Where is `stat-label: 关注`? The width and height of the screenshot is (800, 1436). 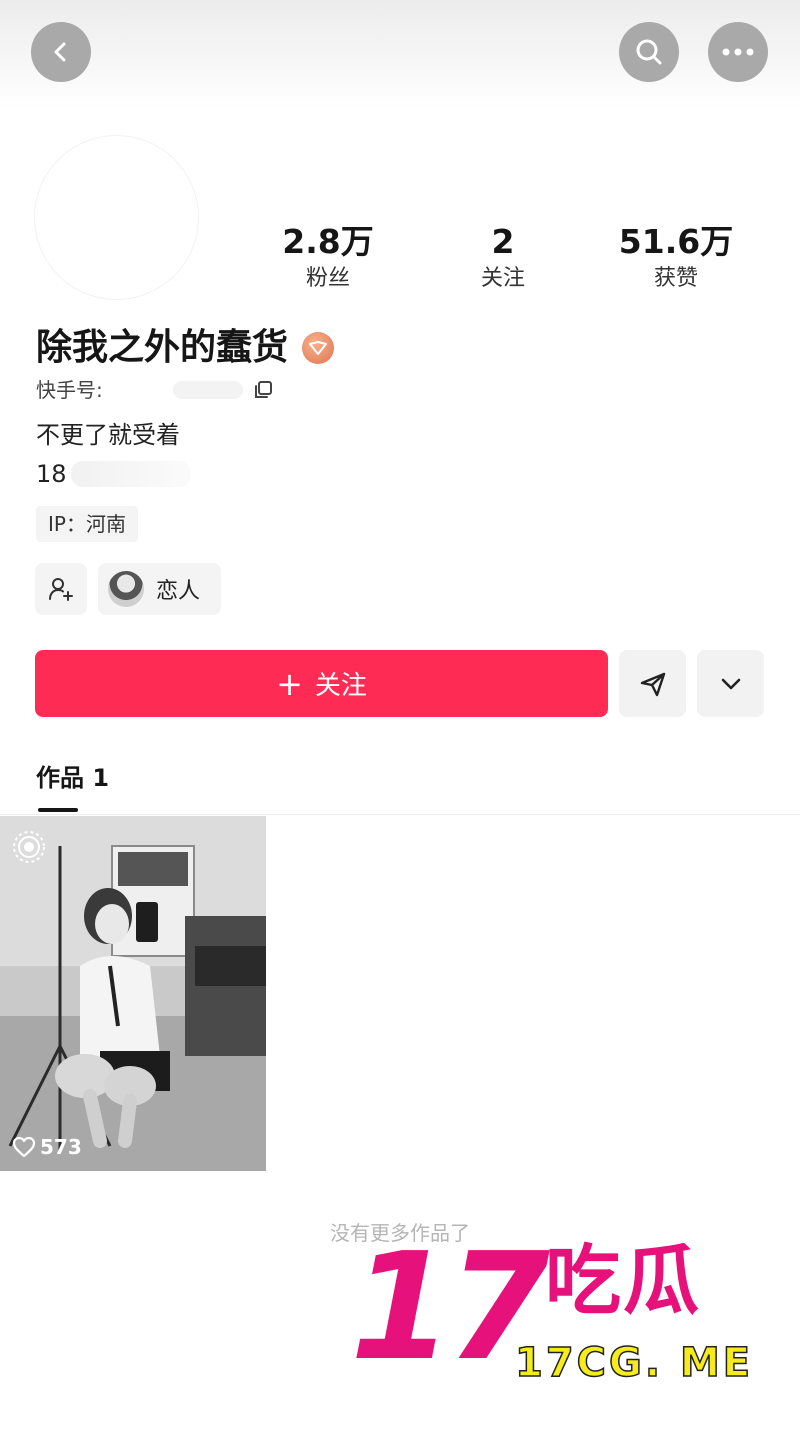
stat-label: 关注 is located at coordinates (502, 278).